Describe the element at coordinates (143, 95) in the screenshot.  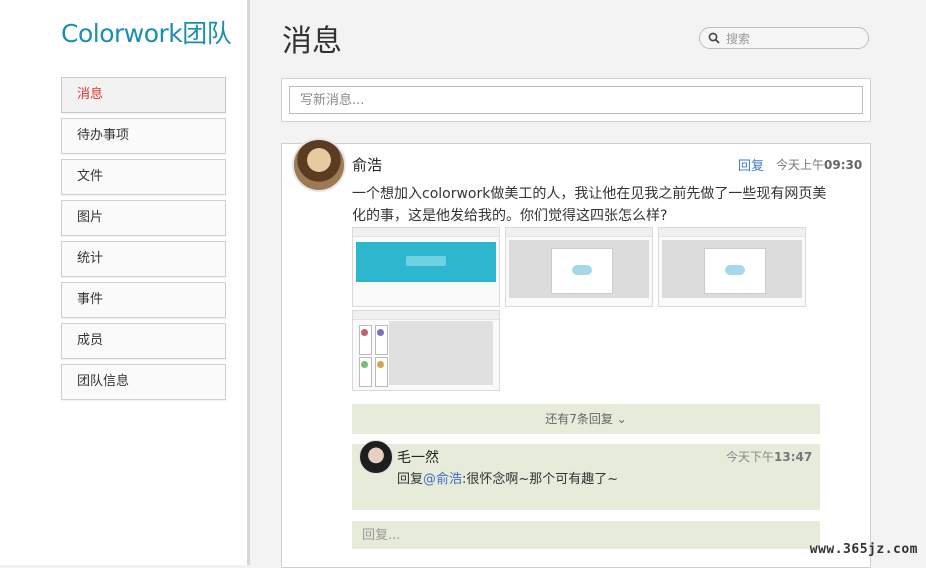
I see `sidebar-item-messages: 消息` at that location.